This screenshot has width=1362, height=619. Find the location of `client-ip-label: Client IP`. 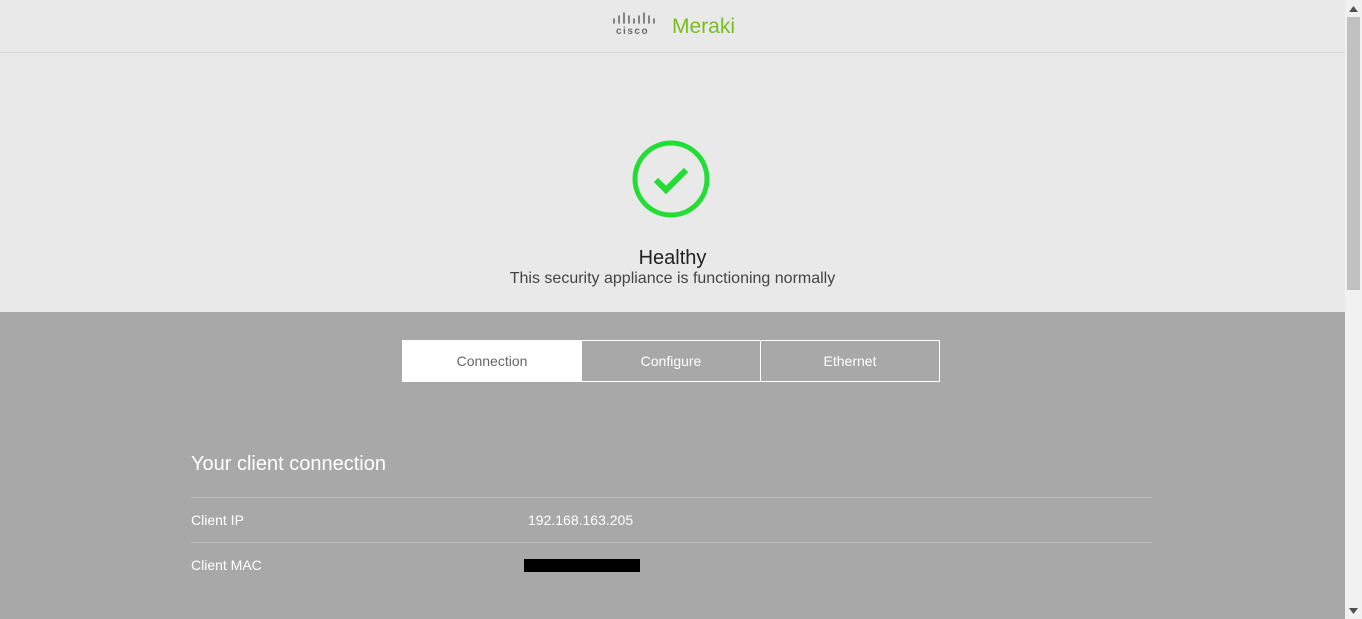

client-ip-label: Client IP is located at coordinates (217, 520).